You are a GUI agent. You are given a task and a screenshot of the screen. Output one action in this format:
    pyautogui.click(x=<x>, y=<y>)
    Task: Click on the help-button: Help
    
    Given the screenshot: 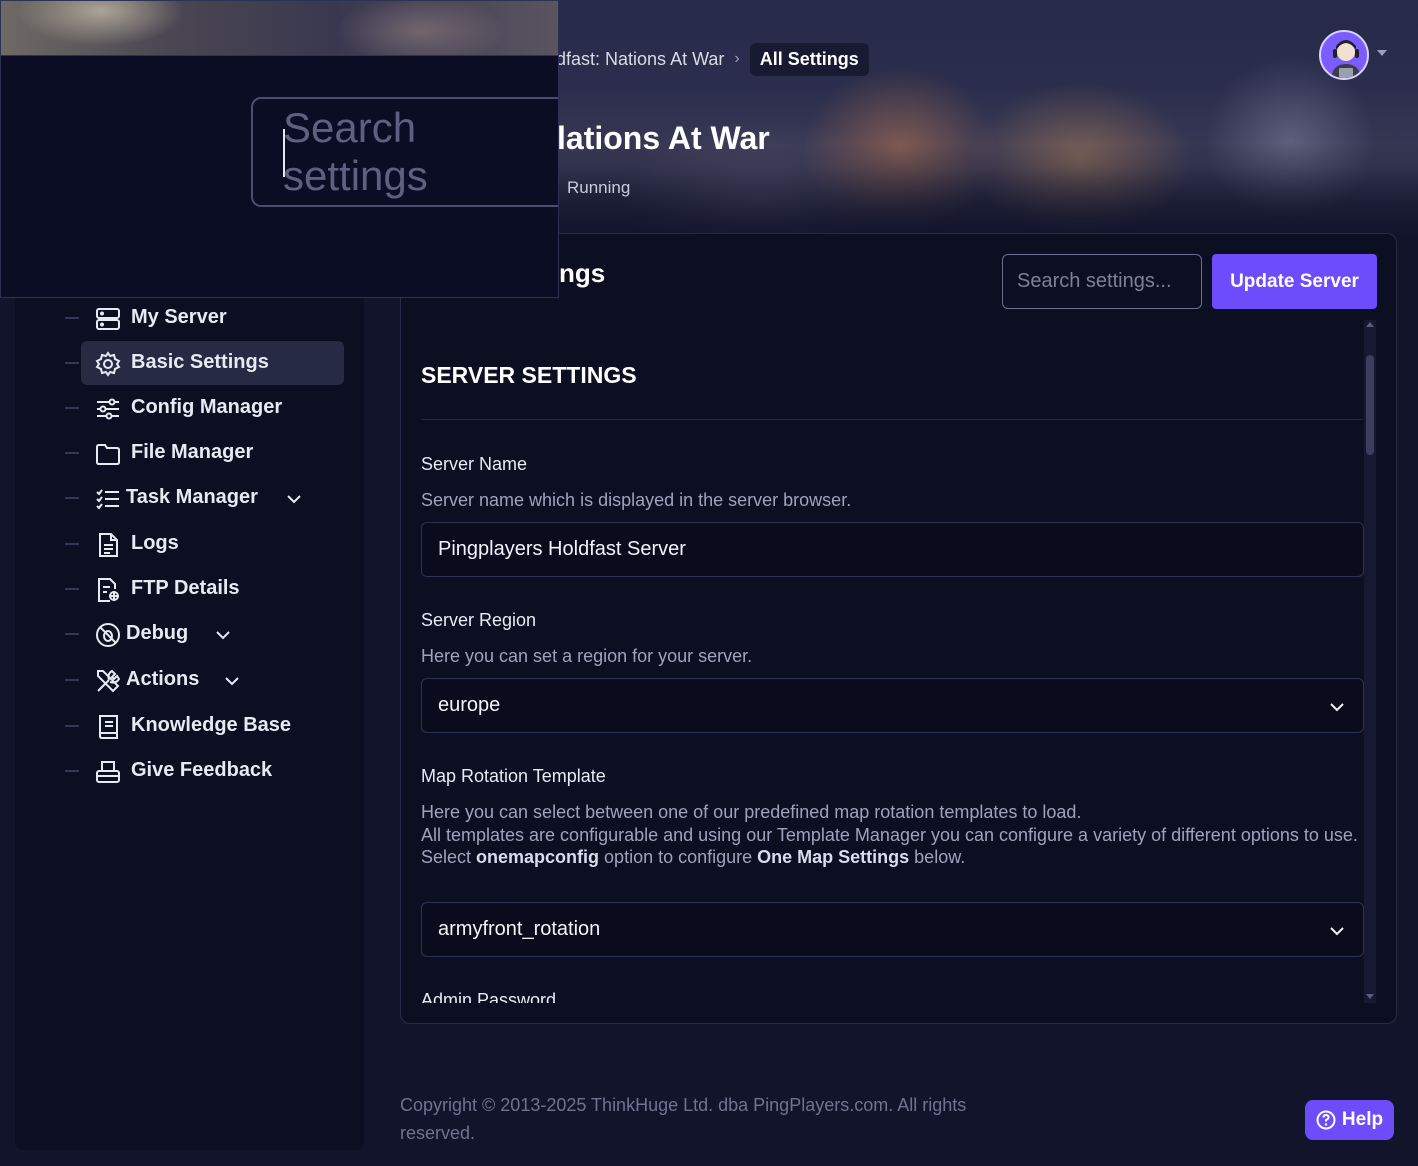 What is the action you would take?
    pyautogui.click(x=1349, y=1120)
    